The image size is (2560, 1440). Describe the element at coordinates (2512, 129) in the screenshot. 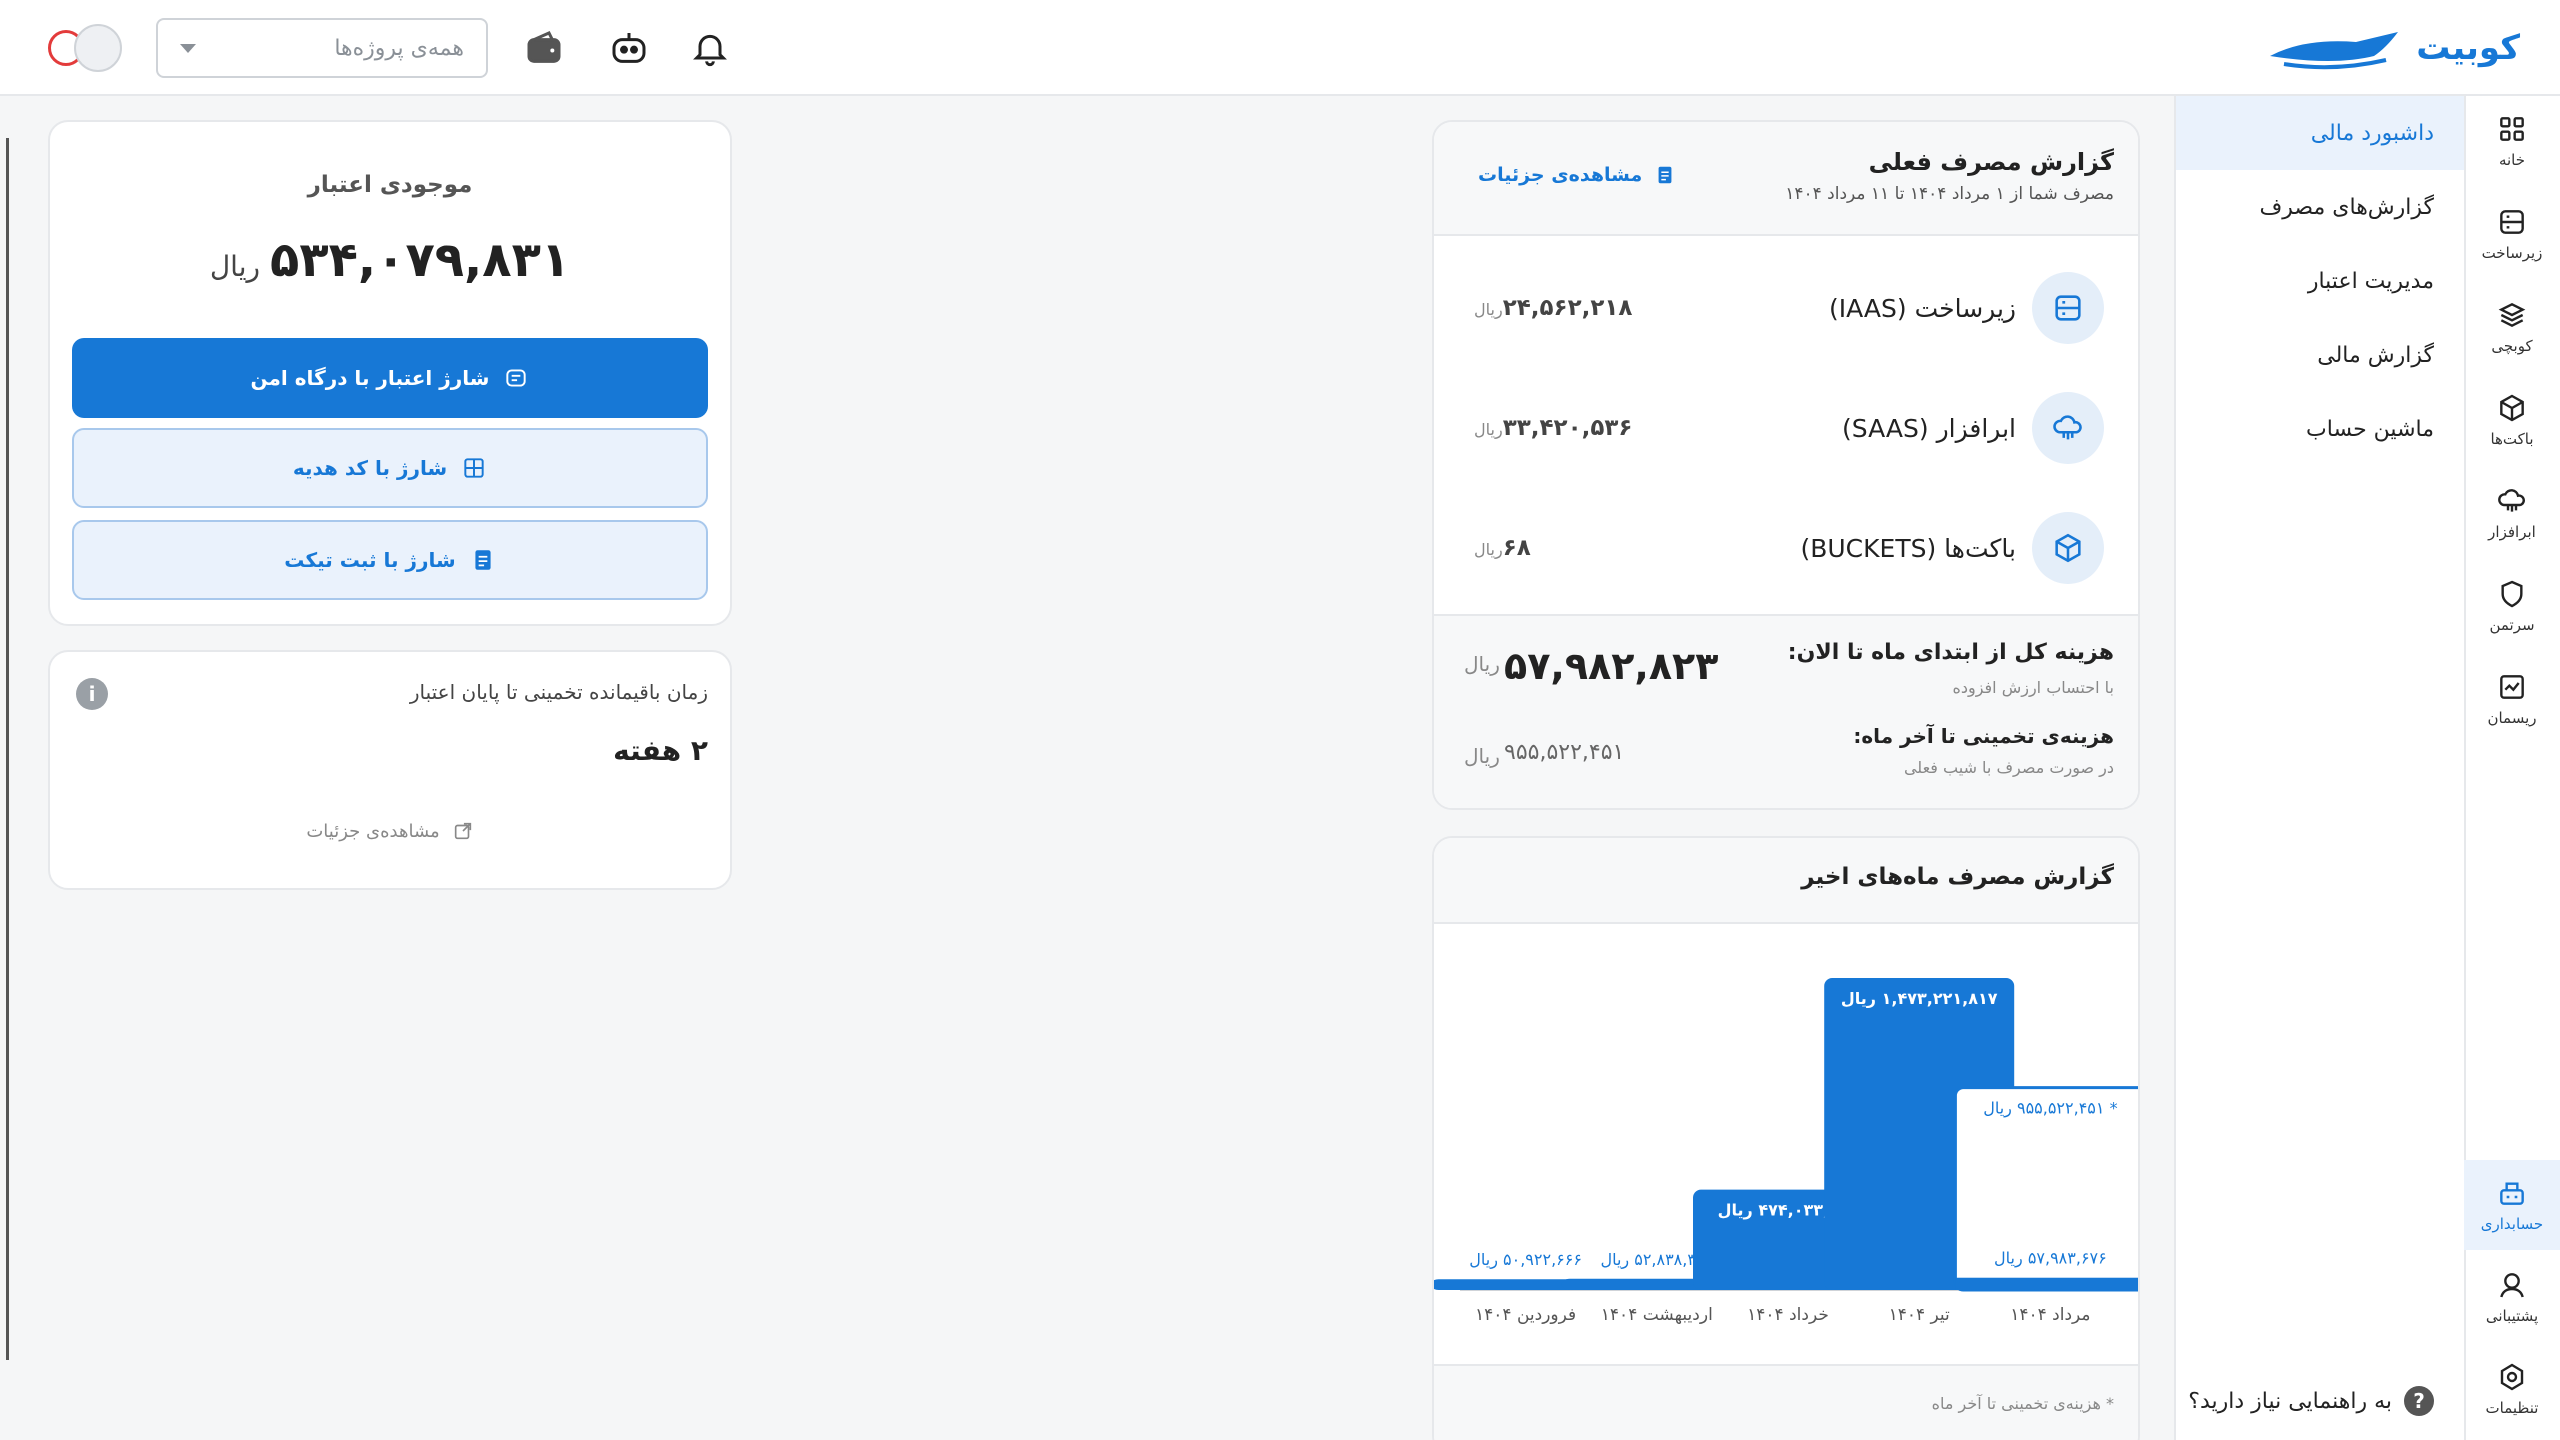

I see `grid-icon` at that location.